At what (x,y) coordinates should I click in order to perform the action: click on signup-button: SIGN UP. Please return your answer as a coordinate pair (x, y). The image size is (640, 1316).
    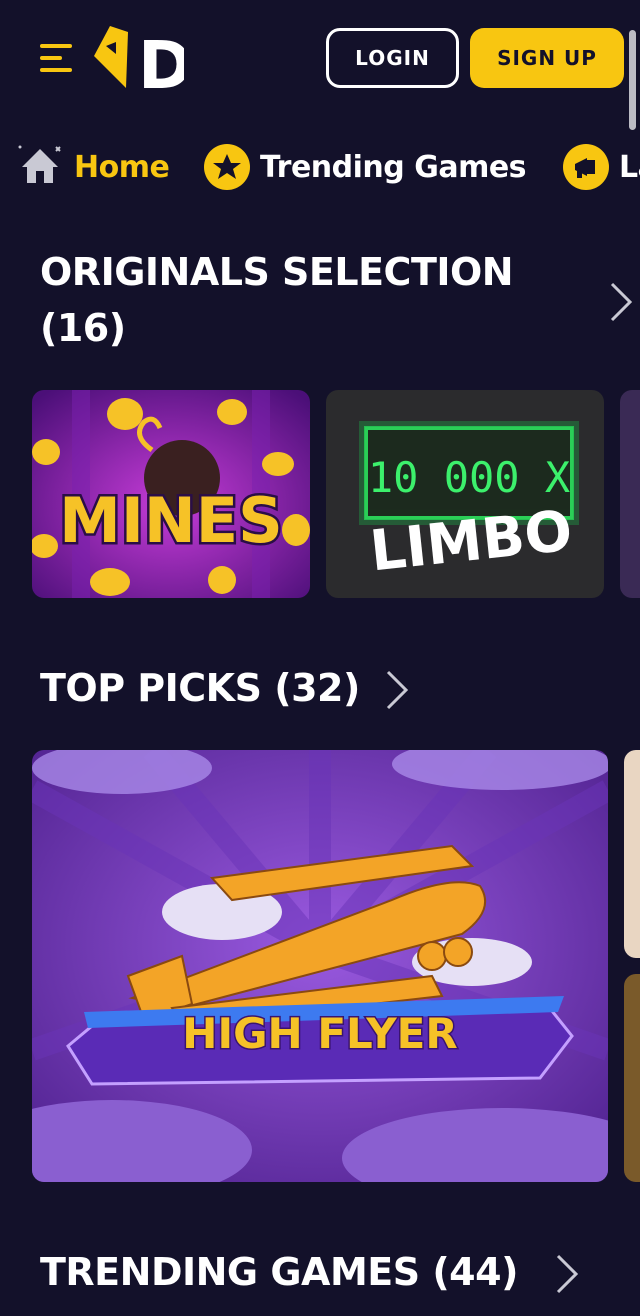
    Looking at the image, I should click on (547, 58).